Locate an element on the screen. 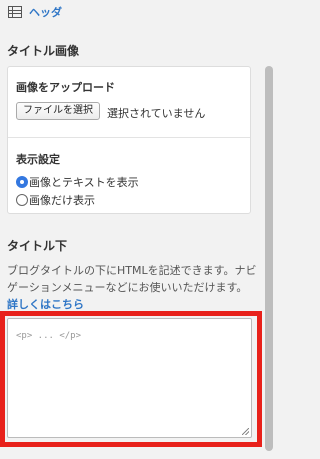 The image size is (320, 459). panel-divider is located at coordinates (129, 137).